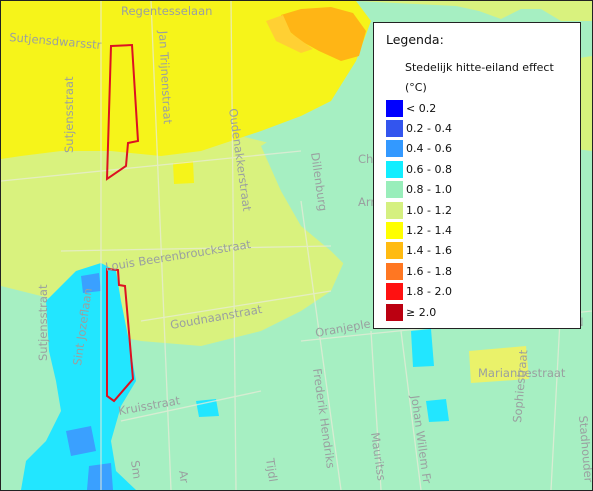  I want to click on legend-item: ≥ 2.0, so click(419, 312).